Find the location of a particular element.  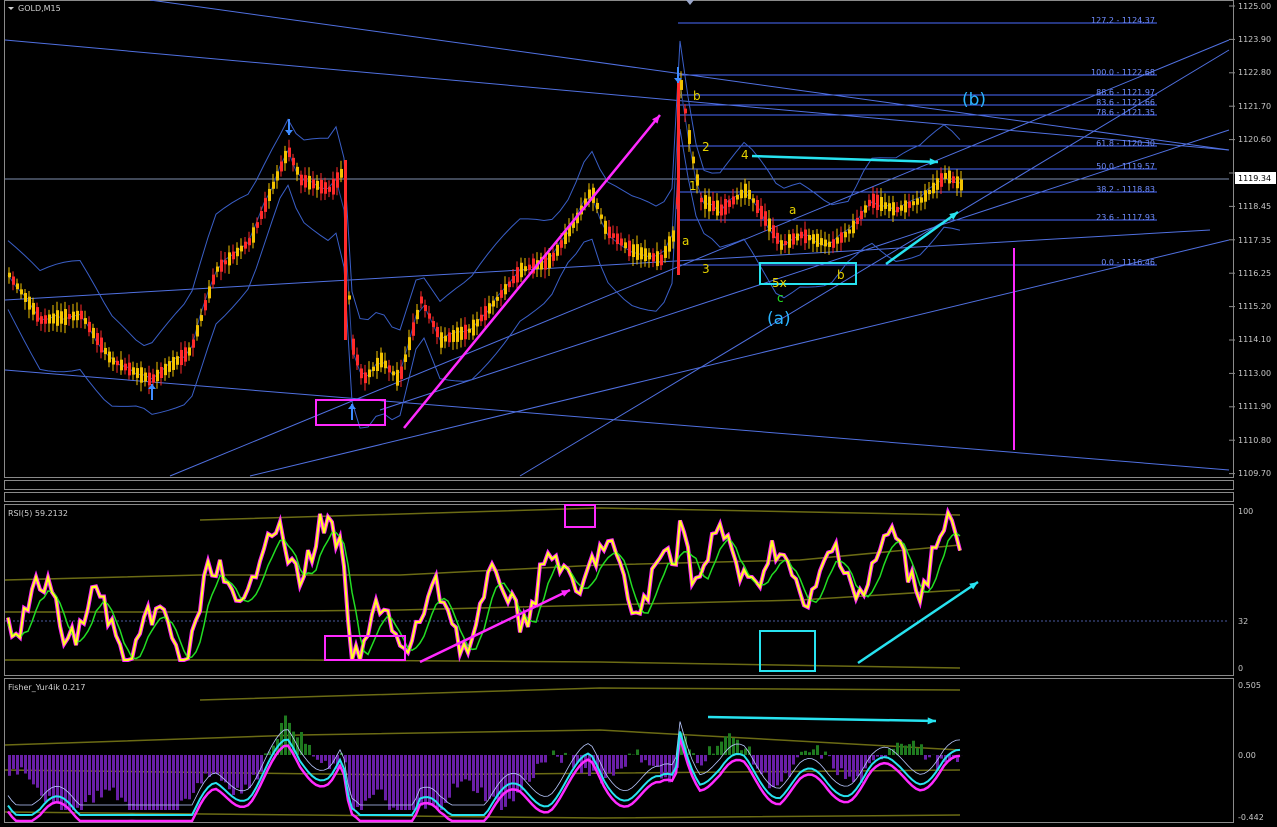

price-label: 1123.90 is located at coordinates (1254, 39).